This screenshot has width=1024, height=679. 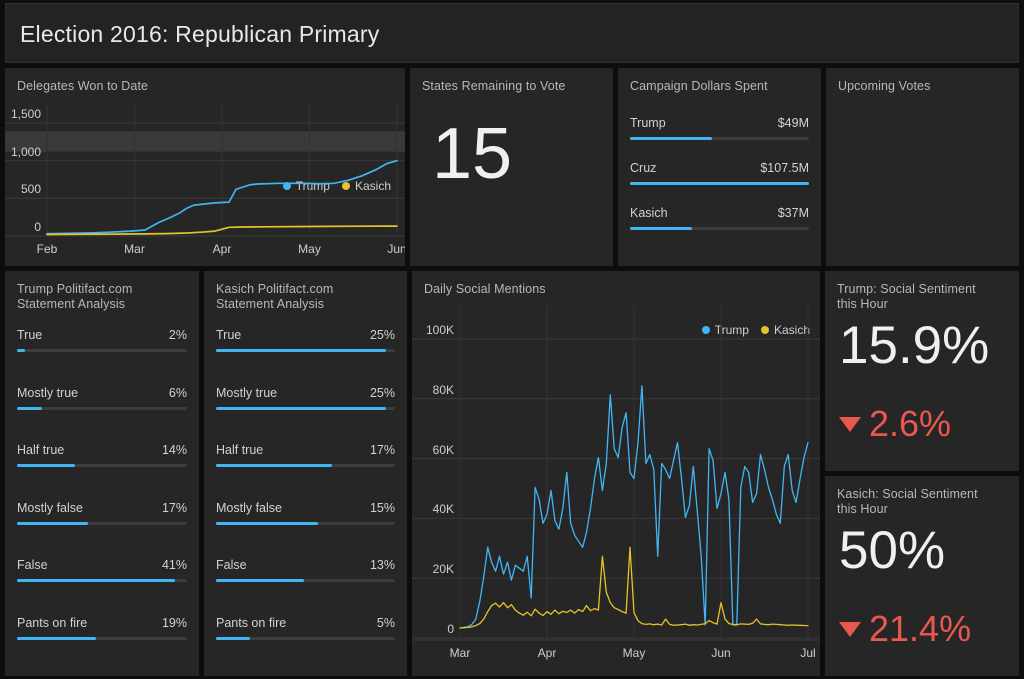 What do you see at coordinates (75, 296) in the screenshot?
I see `panel-title-trump-politifact: Trump Politifact.com Statement Analysis` at bounding box center [75, 296].